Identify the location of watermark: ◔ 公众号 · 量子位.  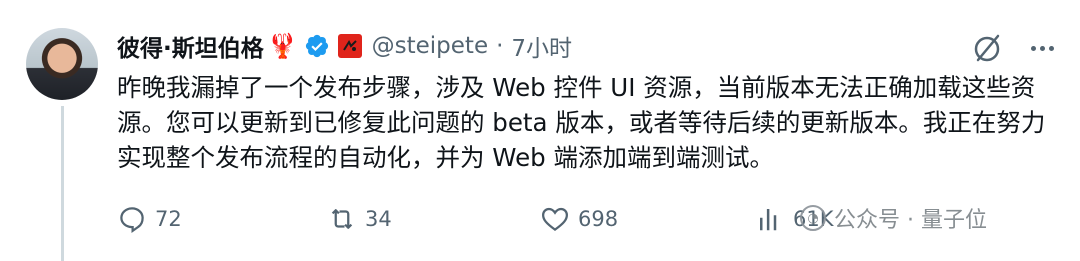
(893, 218).